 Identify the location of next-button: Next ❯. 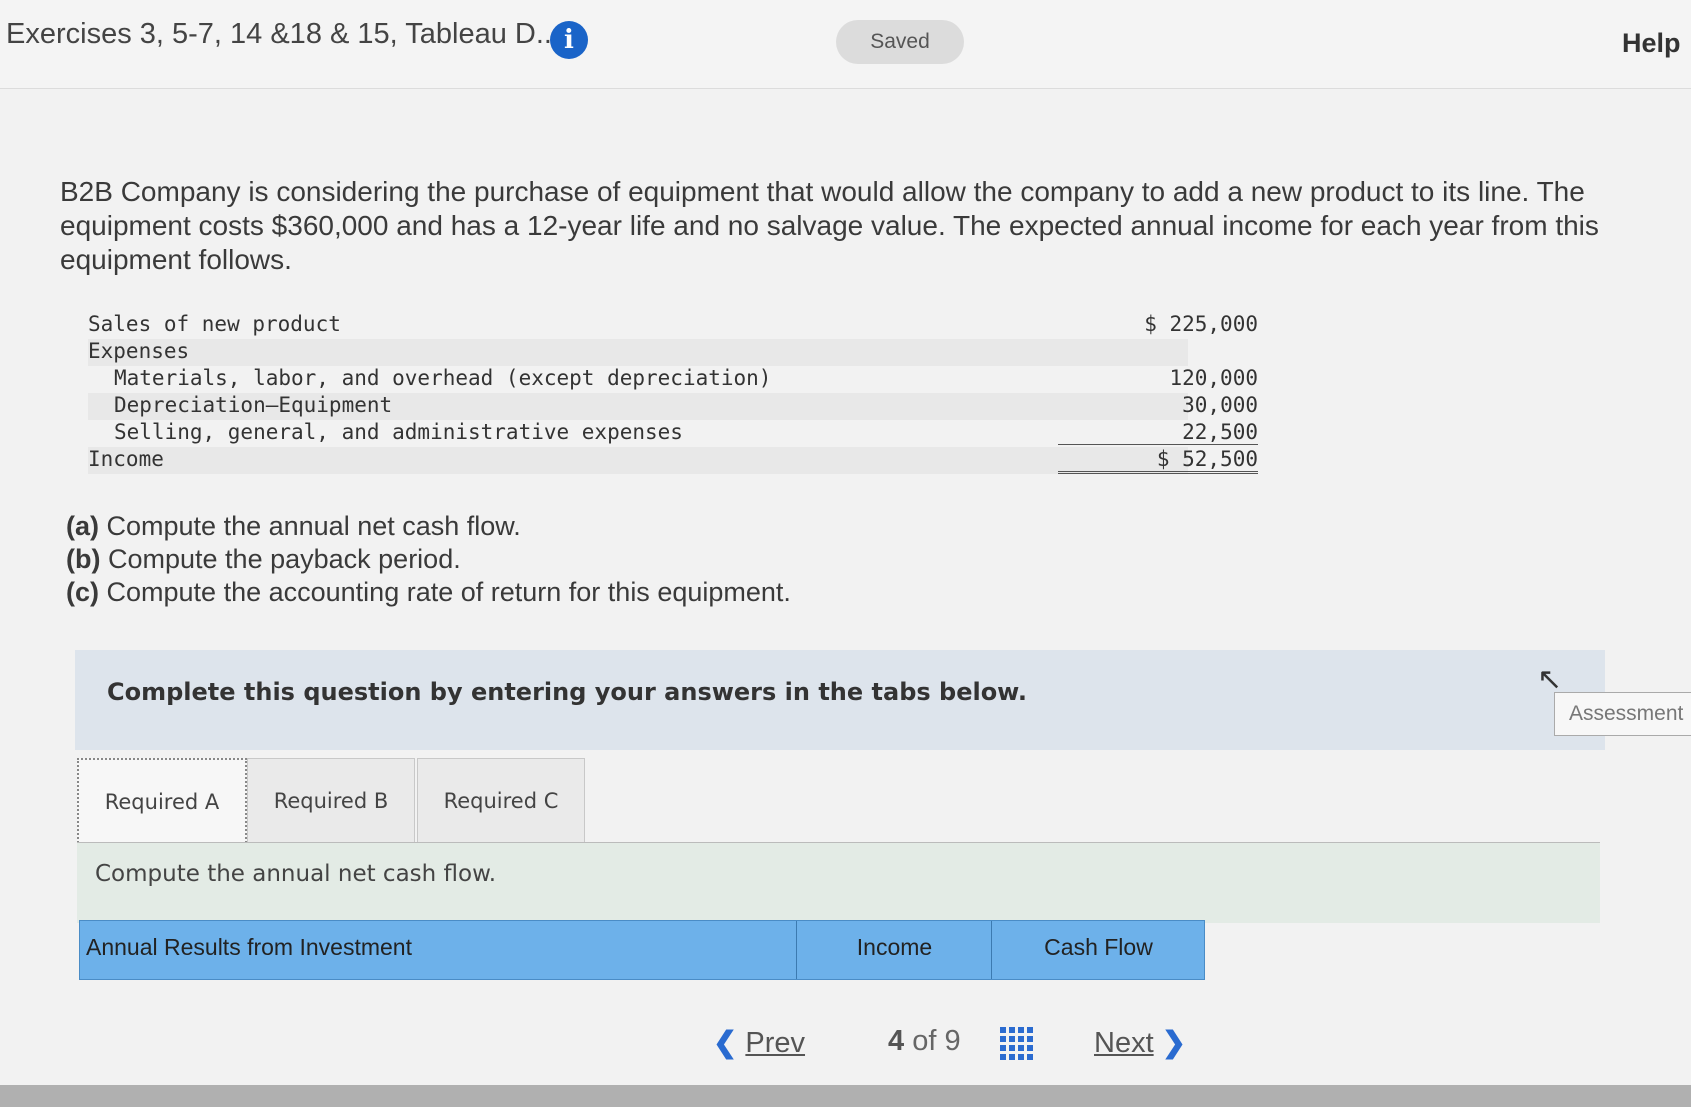
(1140, 1042).